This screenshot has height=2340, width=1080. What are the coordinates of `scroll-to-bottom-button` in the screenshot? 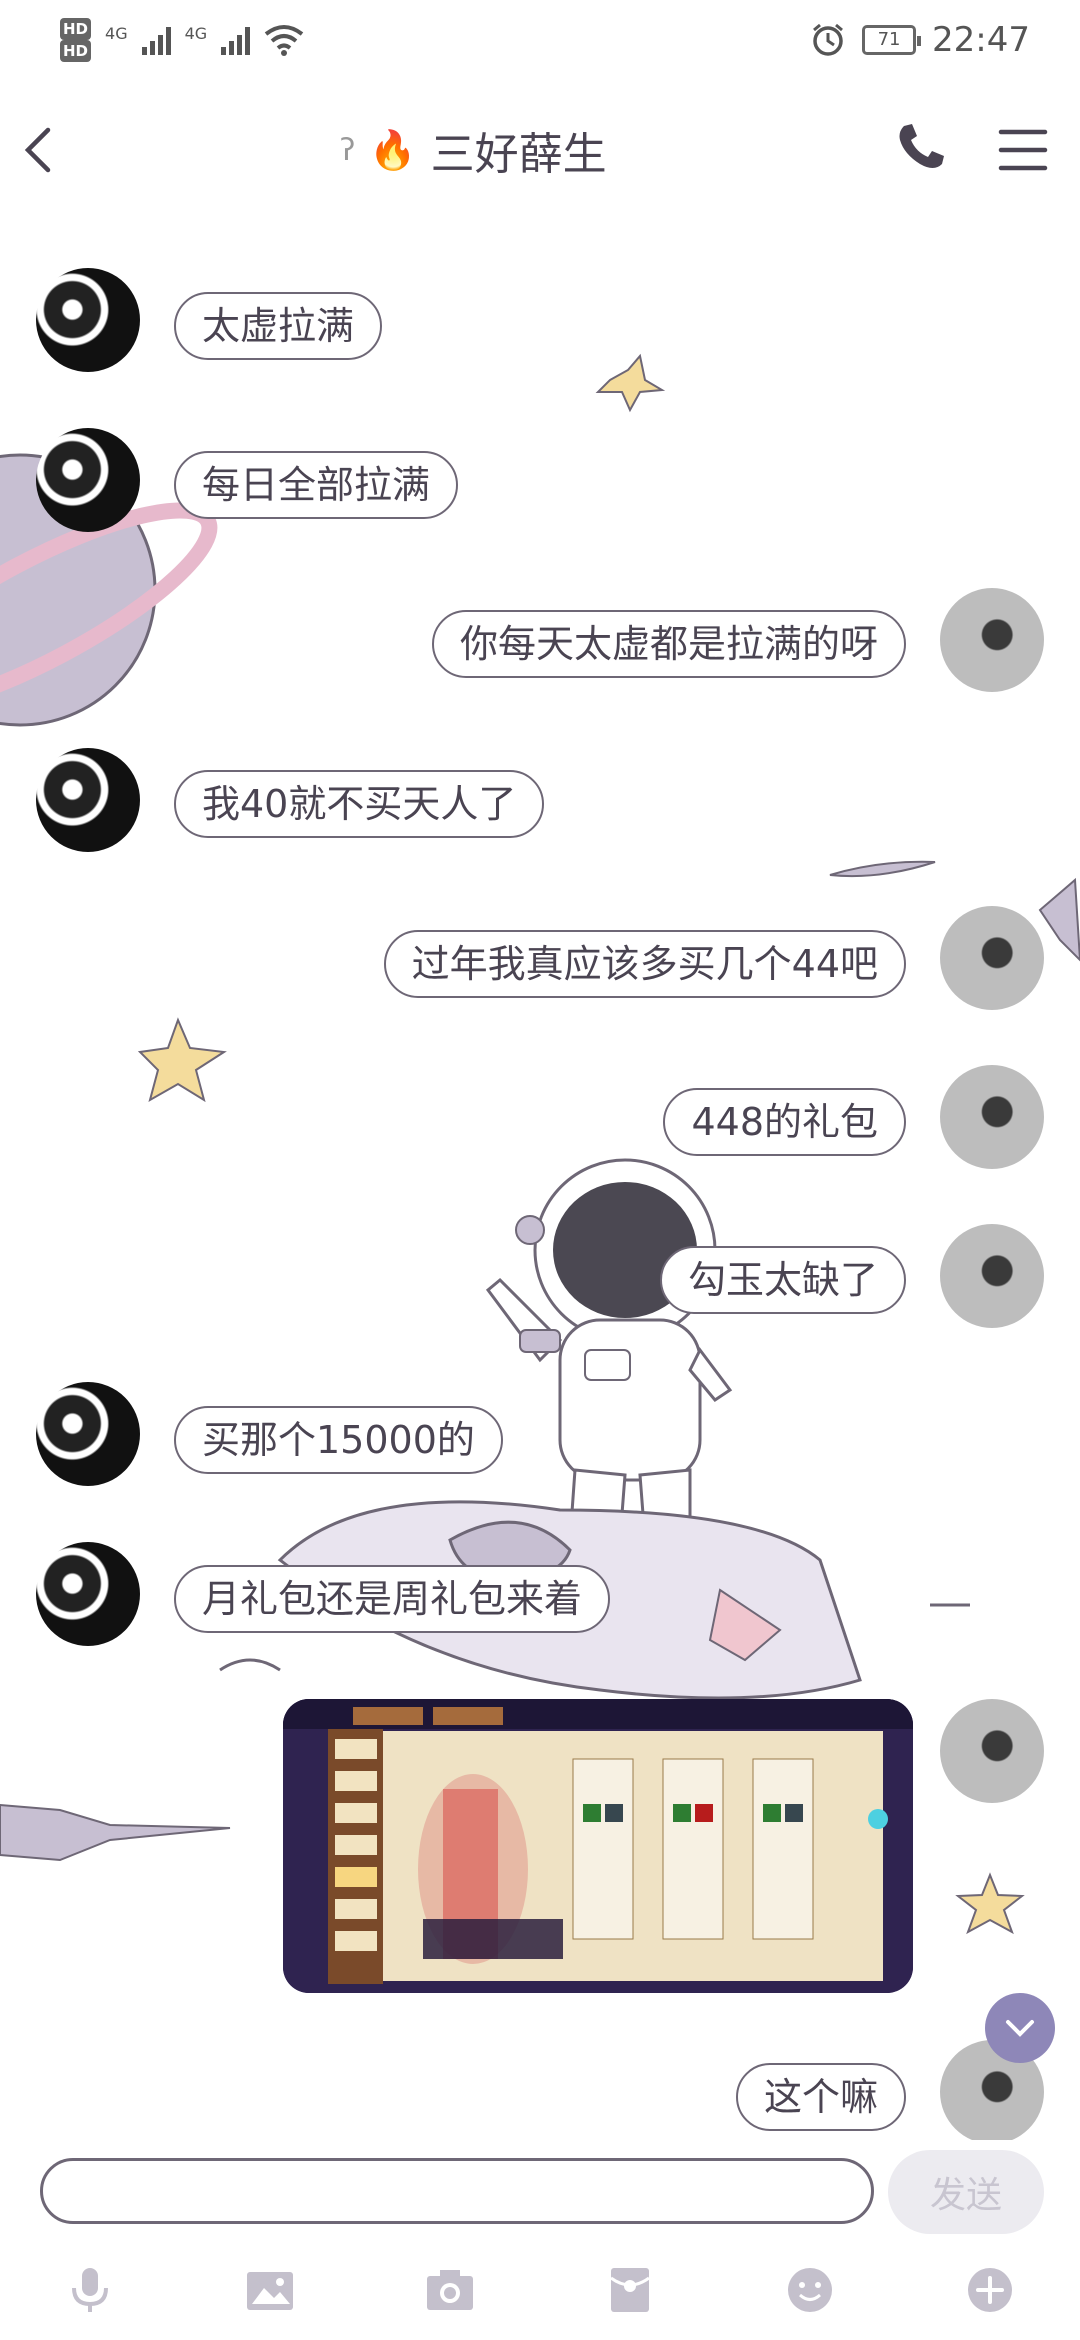 It's located at (1020, 2028).